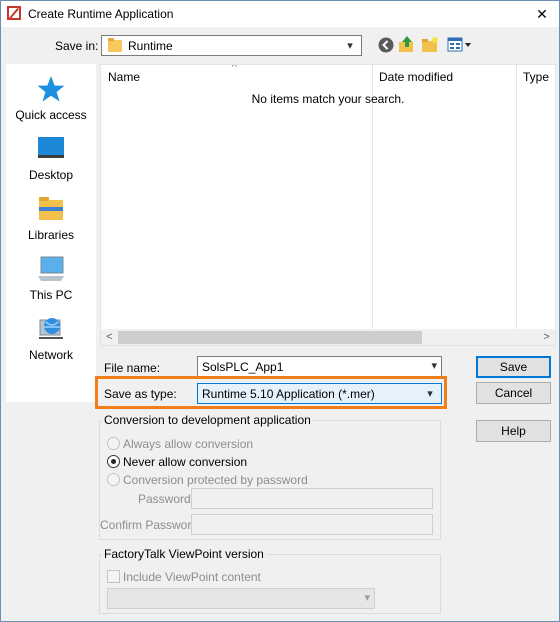 Image resolution: width=560 pixels, height=622 pixels. Describe the element at coordinates (50, 355) in the screenshot. I see `sidebar-item-label: Network` at that location.